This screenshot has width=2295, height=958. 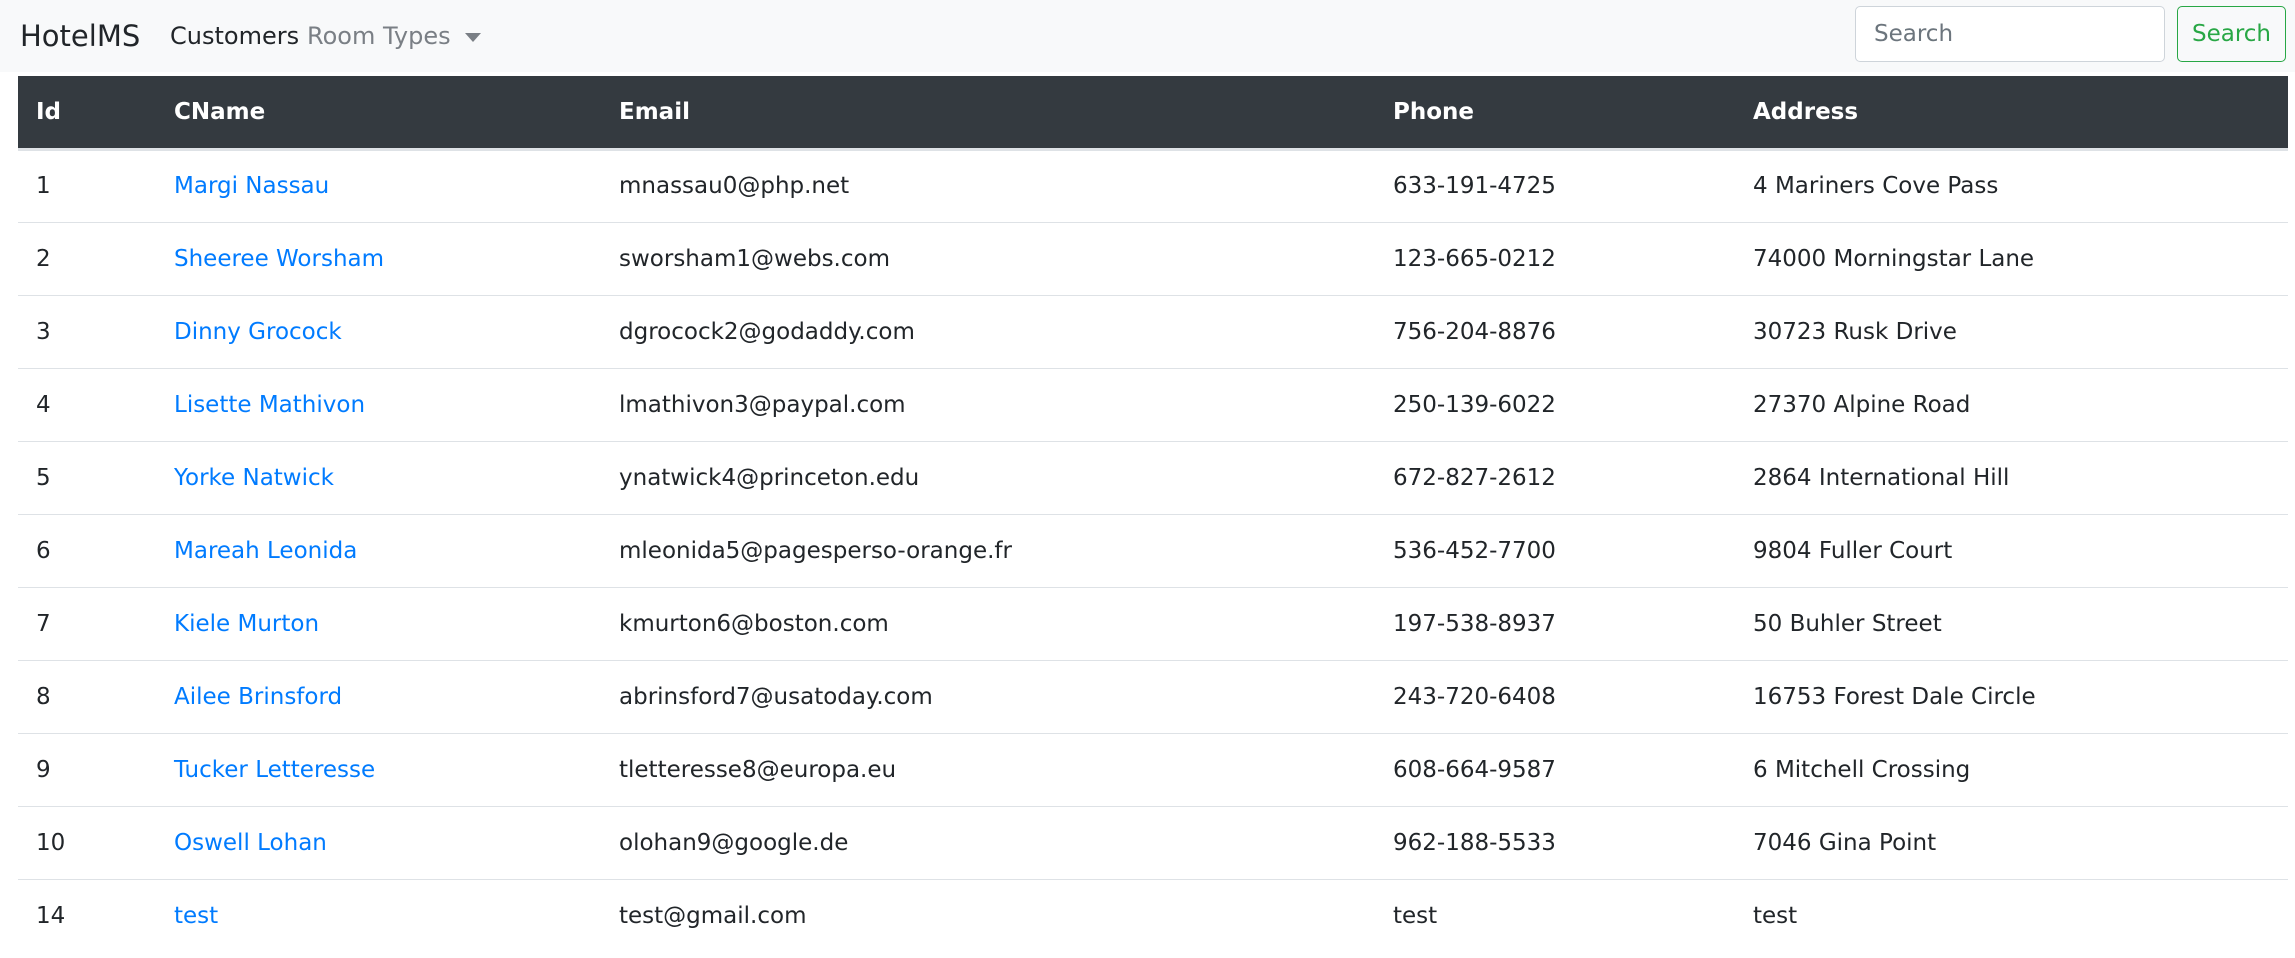 I want to click on customer-name-link: Ailee Brinsford, so click(x=258, y=697).